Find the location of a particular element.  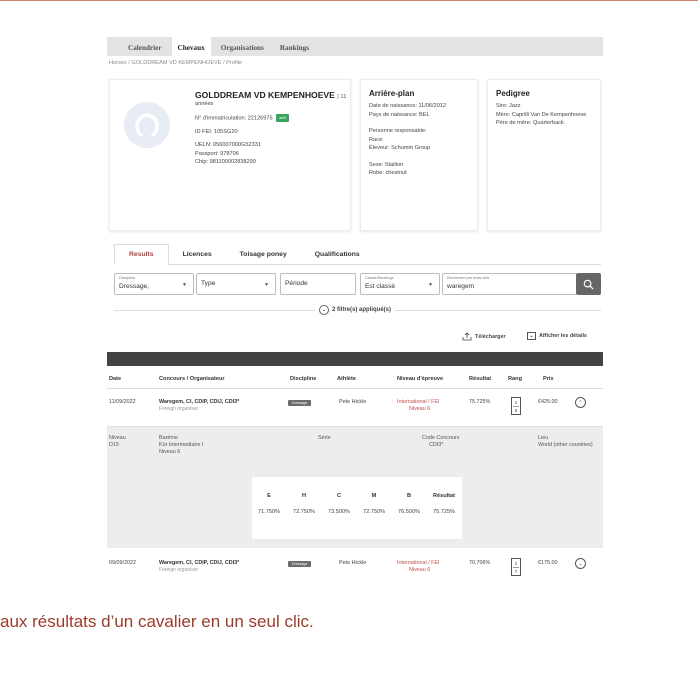

type-select: Type ▼ is located at coordinates (236, 284).